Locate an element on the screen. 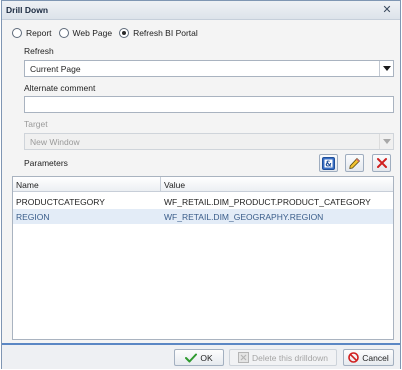  radio-report: Report is located at coordinates (32, 33).